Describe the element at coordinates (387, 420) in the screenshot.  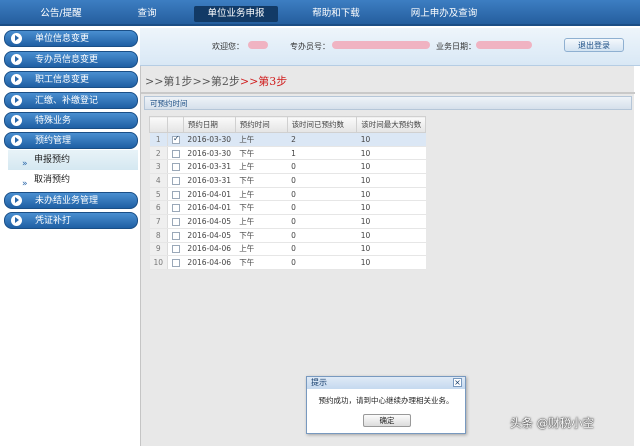
I see `ok-button: 确定` at that location.